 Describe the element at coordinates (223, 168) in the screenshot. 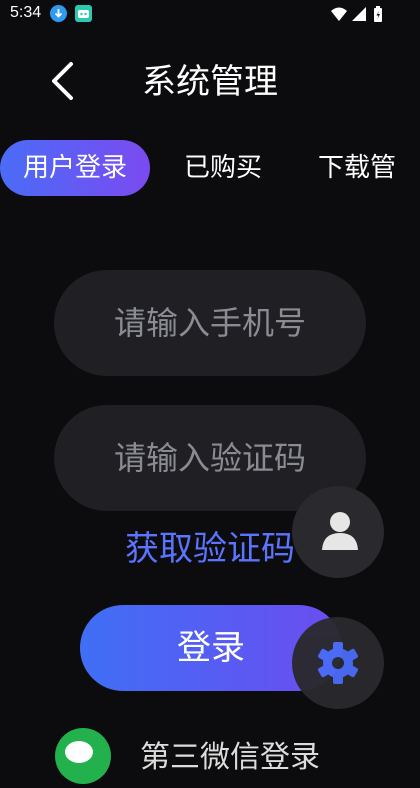

I see `tab-purchased: 已购买` at that location.